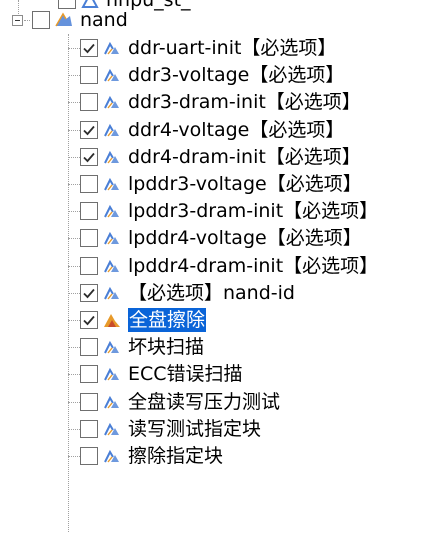  I want to click on tree-item: ddr4-dram-init【必选项】, so click(220, 157).